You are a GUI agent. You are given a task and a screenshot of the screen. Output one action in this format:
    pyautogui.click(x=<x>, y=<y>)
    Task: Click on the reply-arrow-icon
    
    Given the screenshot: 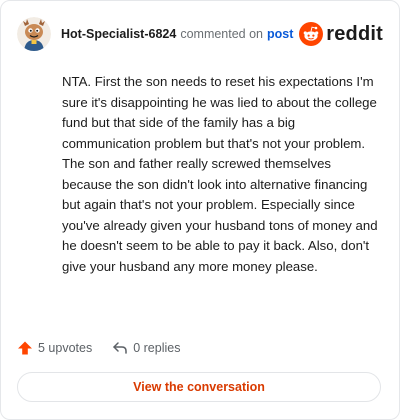 What is the action you would take?
    pyautogui.click(x=120, y=348)
    